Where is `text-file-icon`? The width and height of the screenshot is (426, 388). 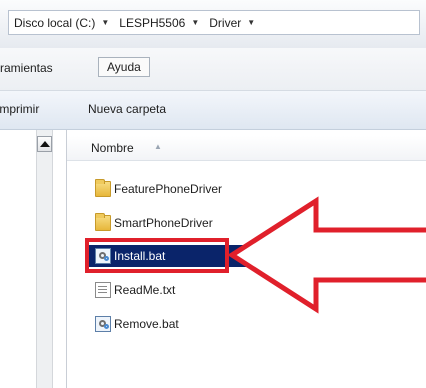 text-file-icon is located at coordinates (103, 290).